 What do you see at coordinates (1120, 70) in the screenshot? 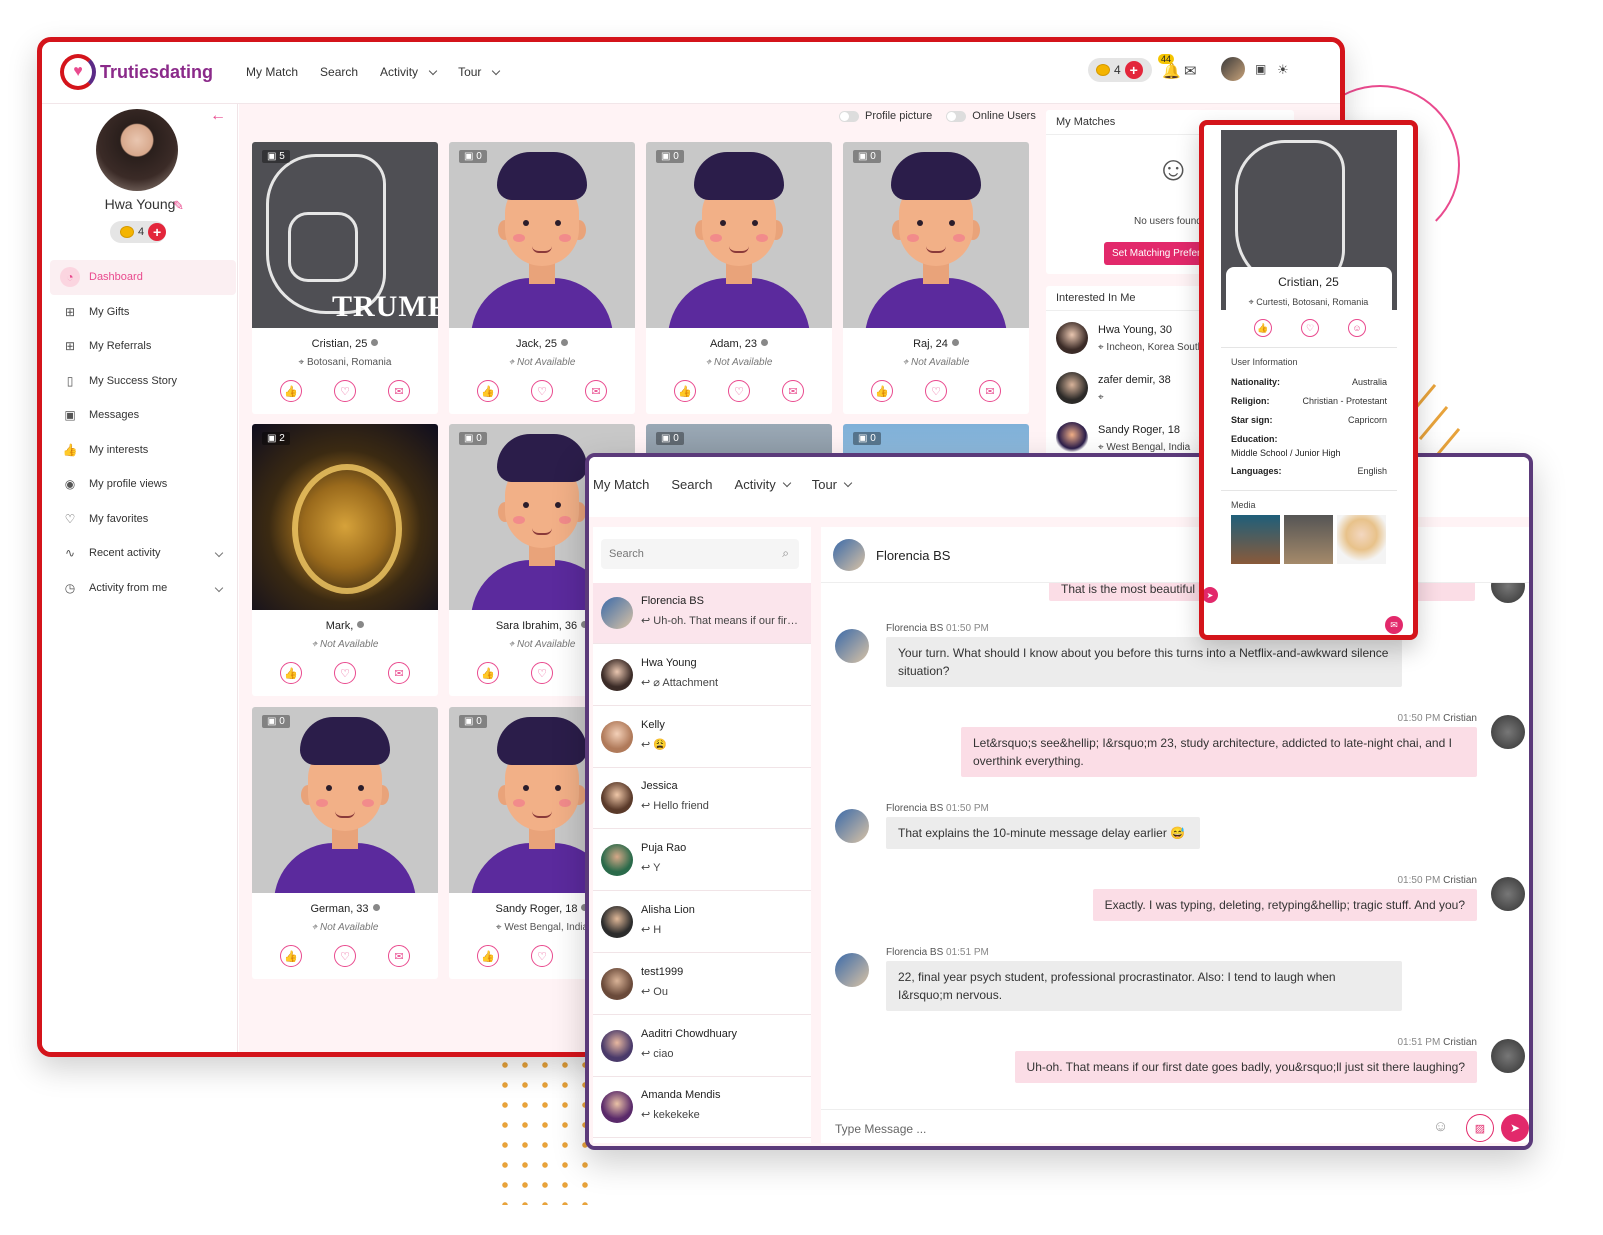
I see `coin-balance: 4 +` at bounding box center [1120, 70].